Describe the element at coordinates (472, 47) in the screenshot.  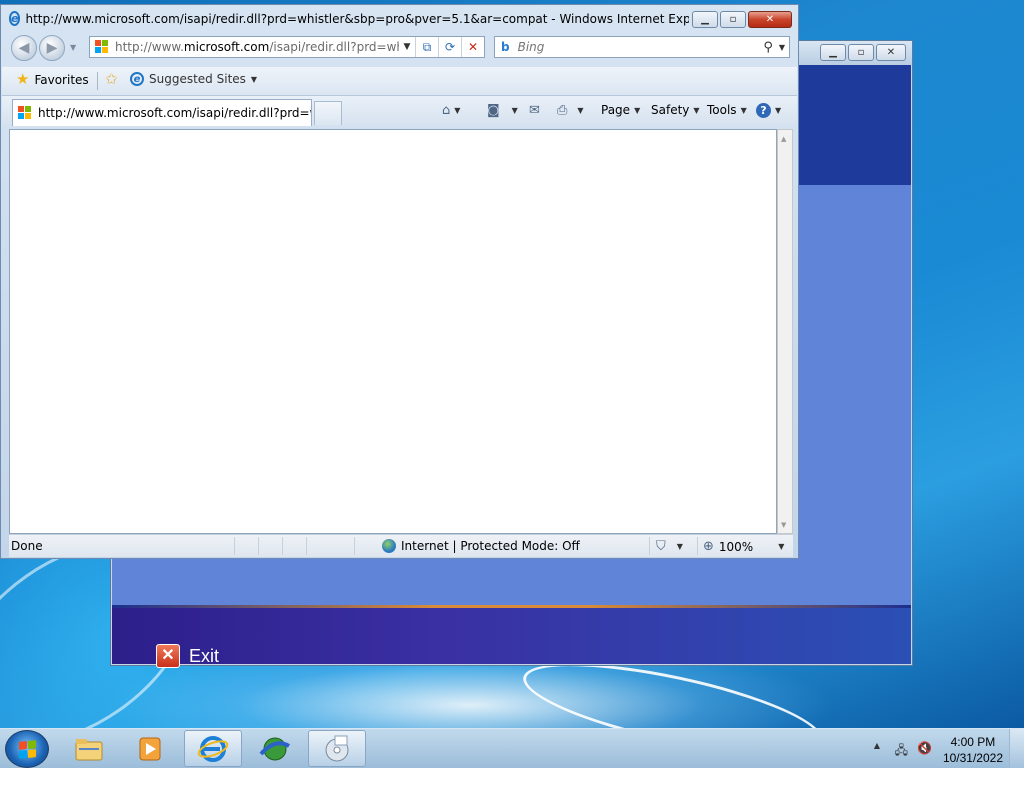
I see `stop-button: ✕` at that location.